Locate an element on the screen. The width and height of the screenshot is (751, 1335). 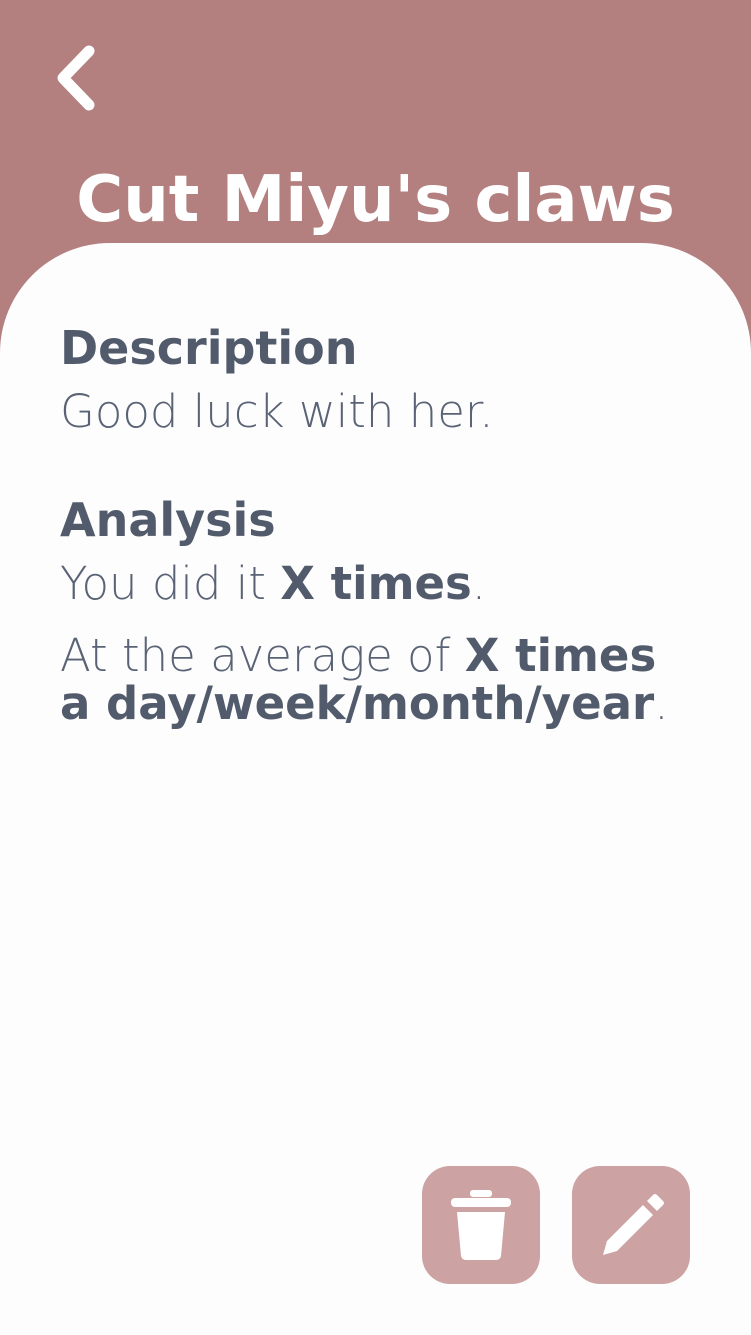
edit-button is located at coordinates (631, 1225).